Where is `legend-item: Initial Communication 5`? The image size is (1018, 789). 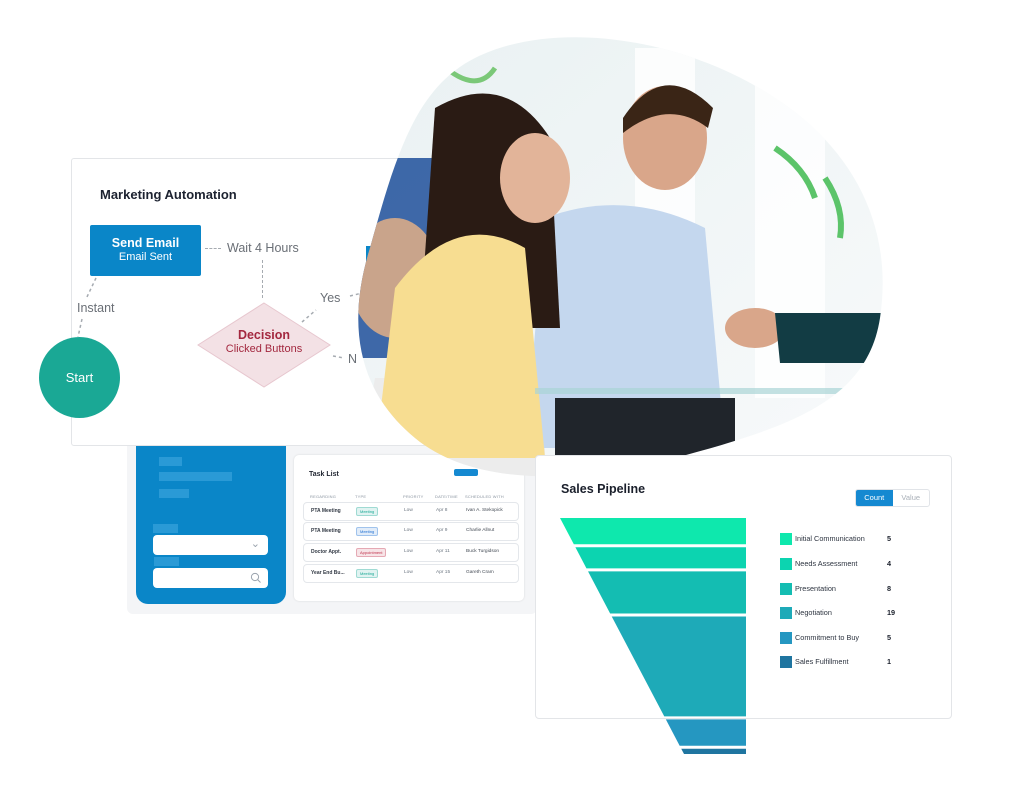 legend-item: Initial Communication 5 is located at coordinates (840, 539).